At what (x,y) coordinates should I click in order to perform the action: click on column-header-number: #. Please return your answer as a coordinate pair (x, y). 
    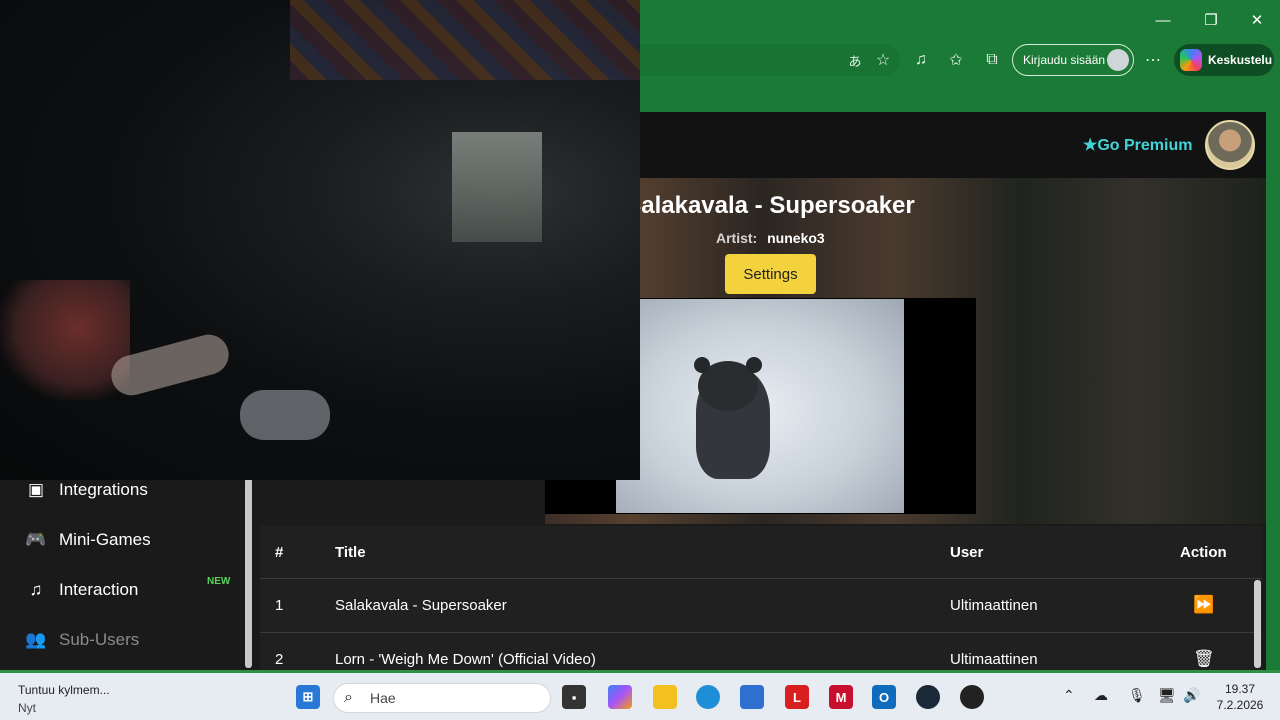
    Looking at the image, I should click on (279, 552).